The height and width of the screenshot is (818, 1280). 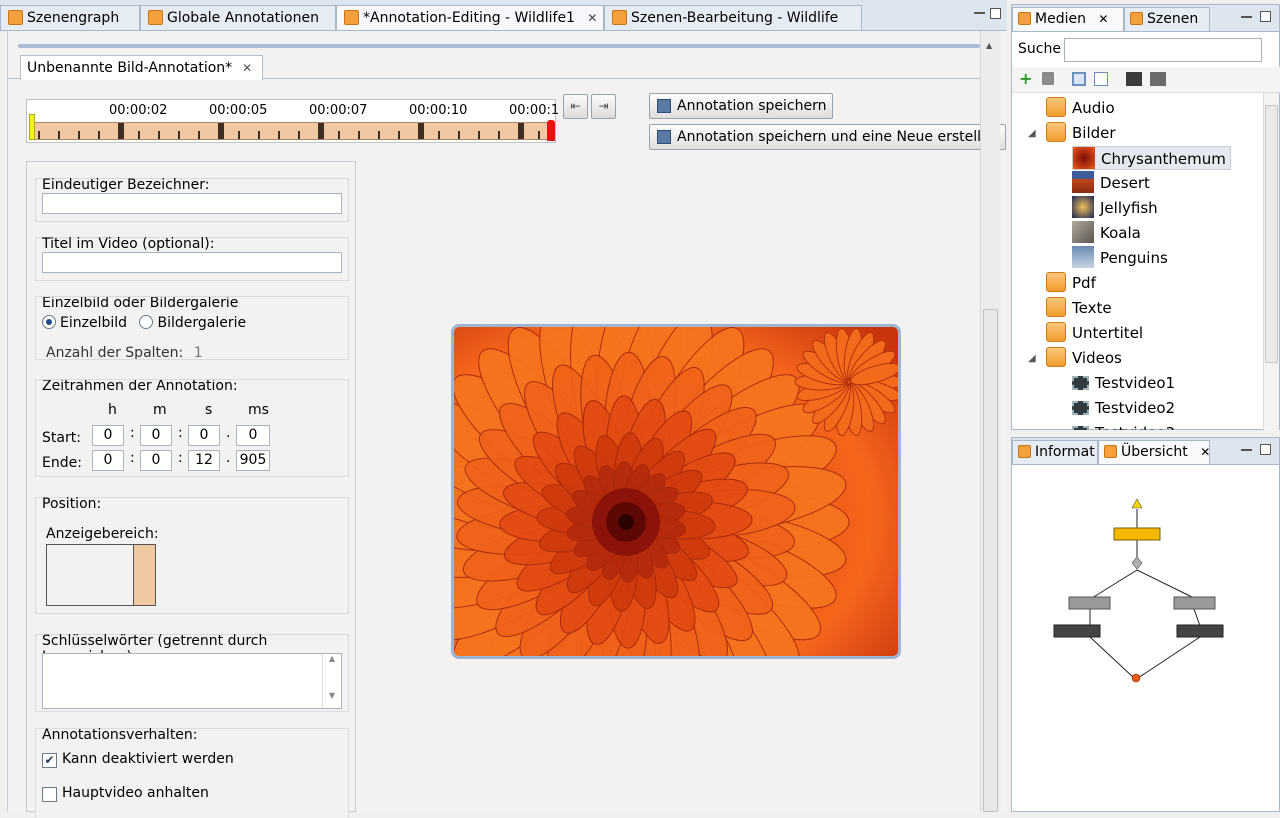 I want to click on search-input, so click(x=1163, y=50).